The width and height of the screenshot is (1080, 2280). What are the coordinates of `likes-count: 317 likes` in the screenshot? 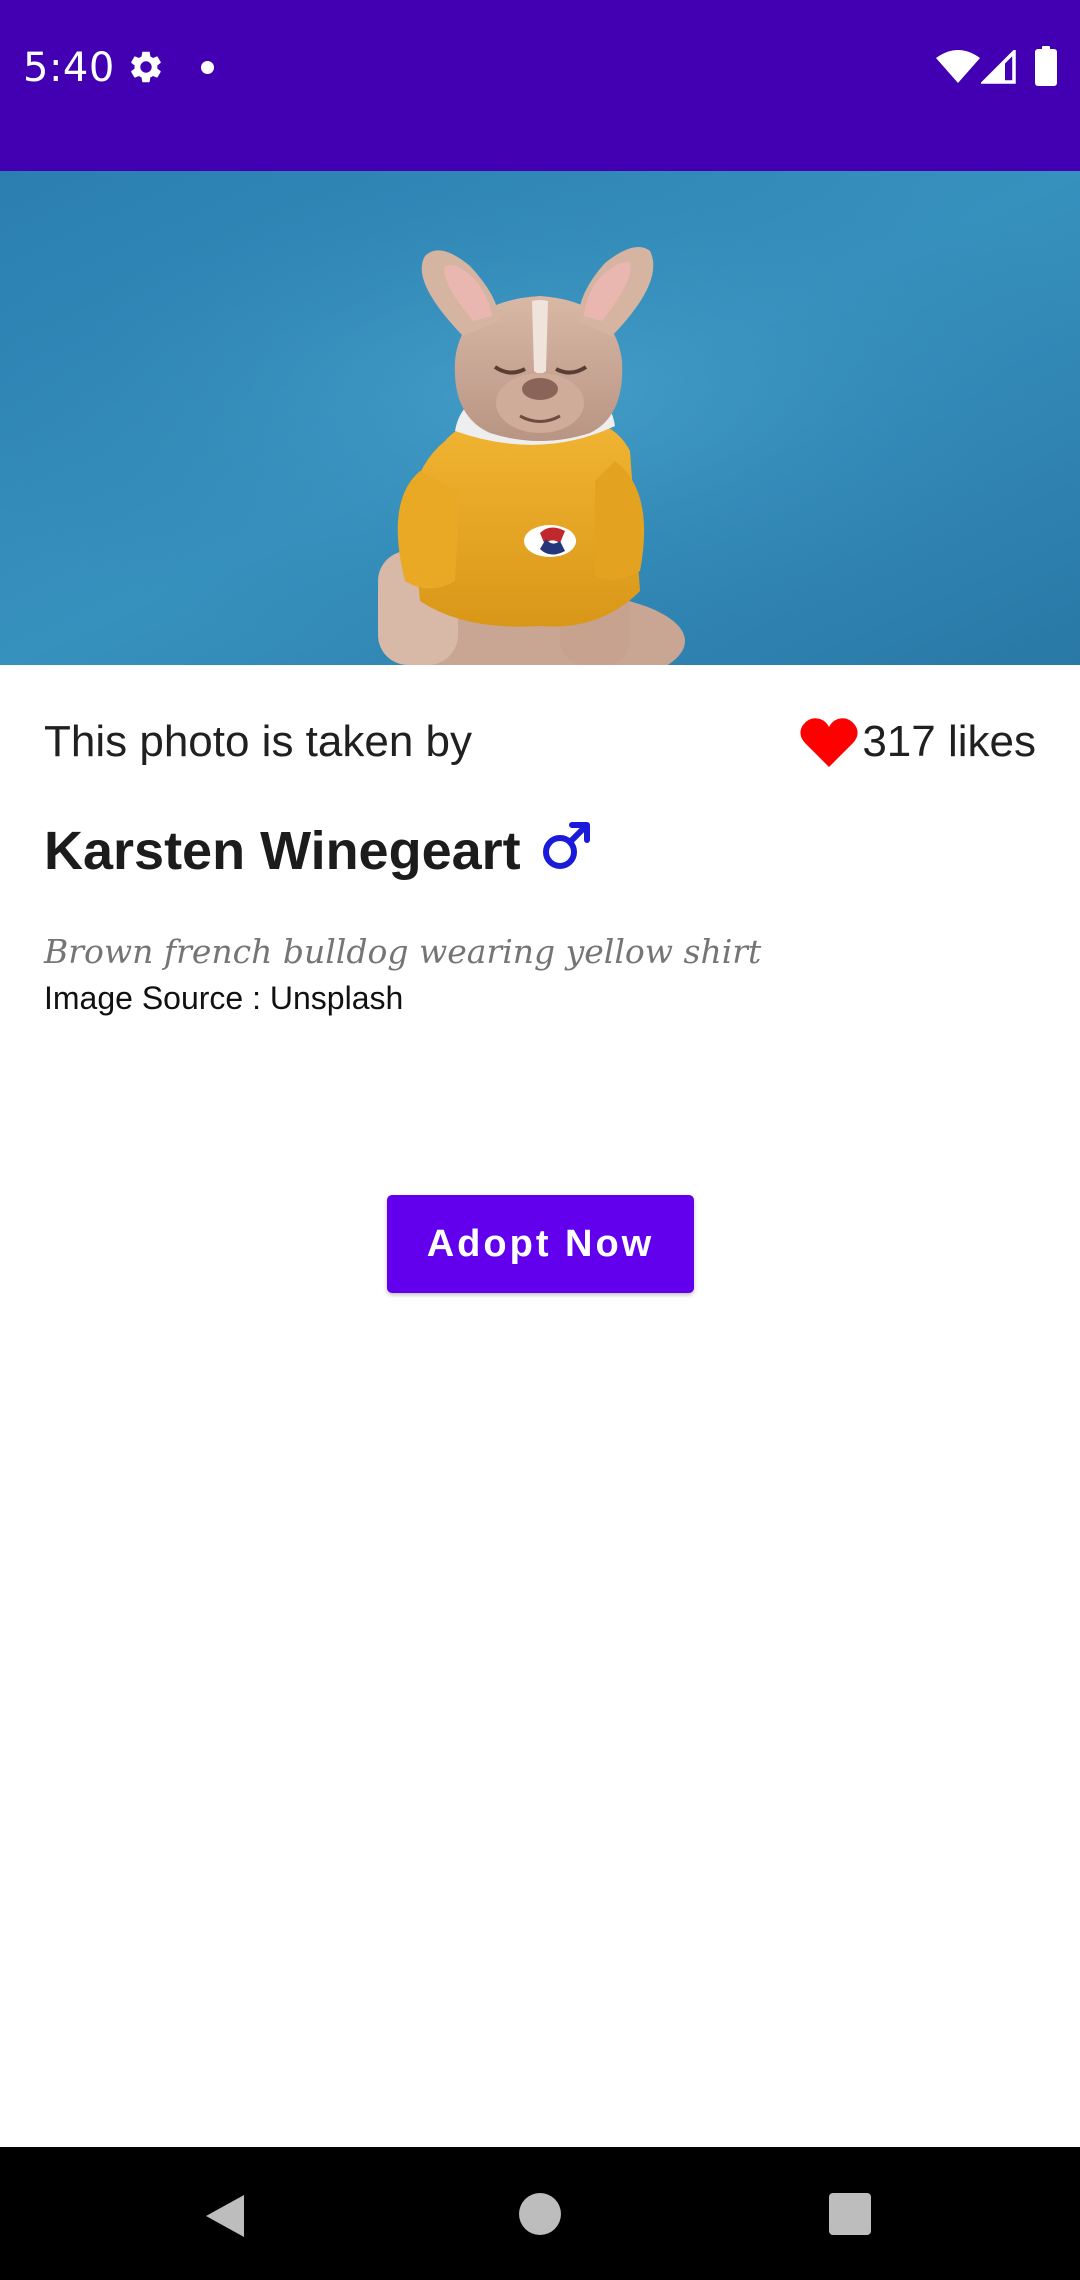 It's located at (949, 741).